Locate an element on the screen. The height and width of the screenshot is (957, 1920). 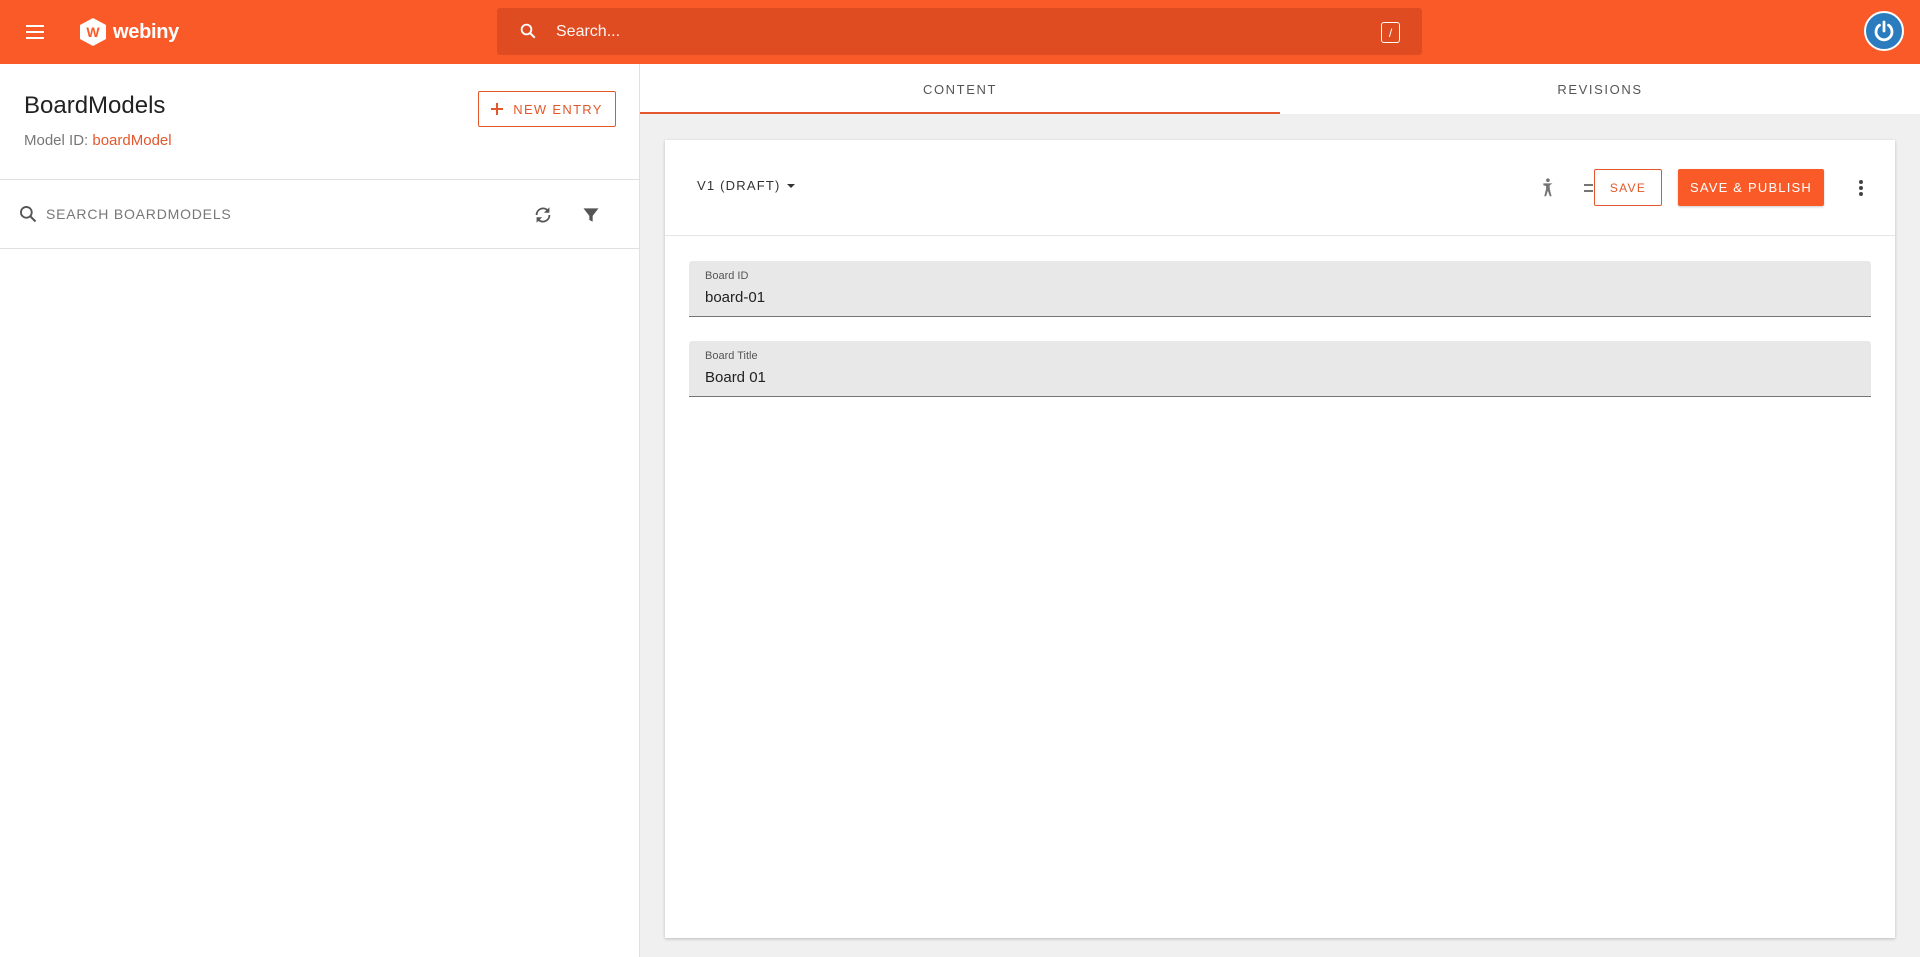
power-icon is located at coordinates (1884, 31).